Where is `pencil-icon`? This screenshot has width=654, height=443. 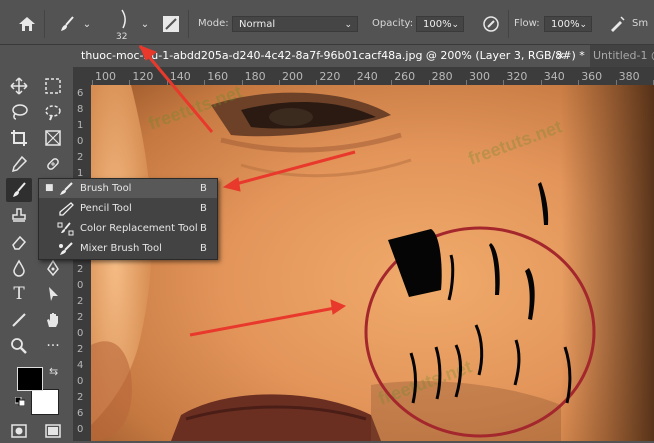 pencil-icon is located at coordinates (66, 209).